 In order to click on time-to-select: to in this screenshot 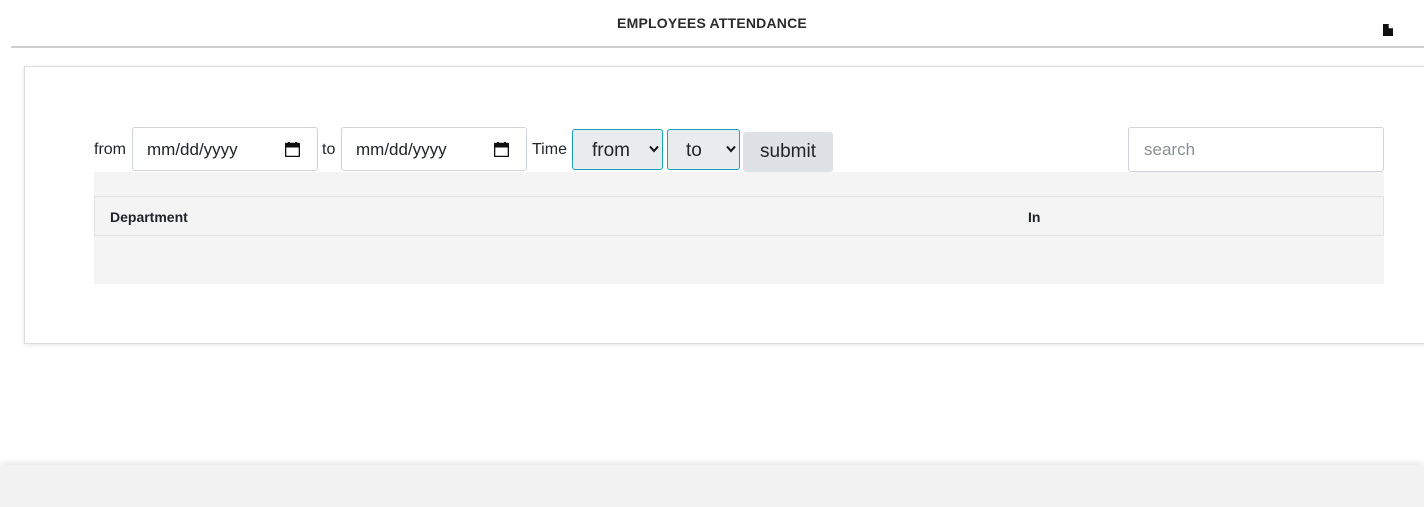, I will do `click(703, 149)`.